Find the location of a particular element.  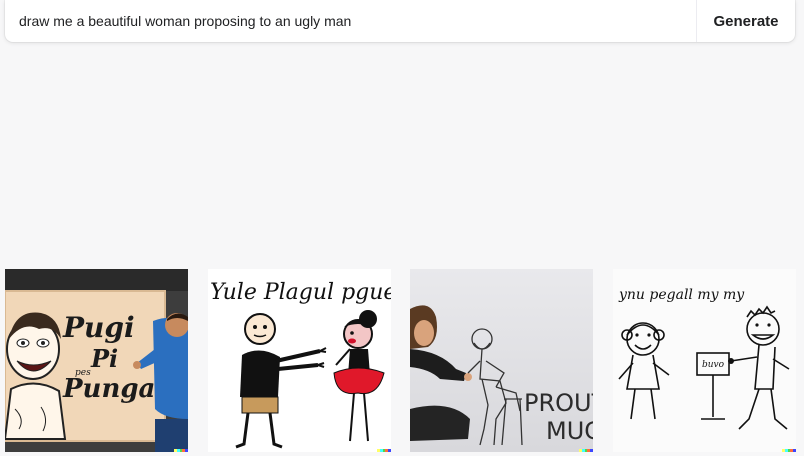

svg-text: MUG is located at coordinates (569, 431).